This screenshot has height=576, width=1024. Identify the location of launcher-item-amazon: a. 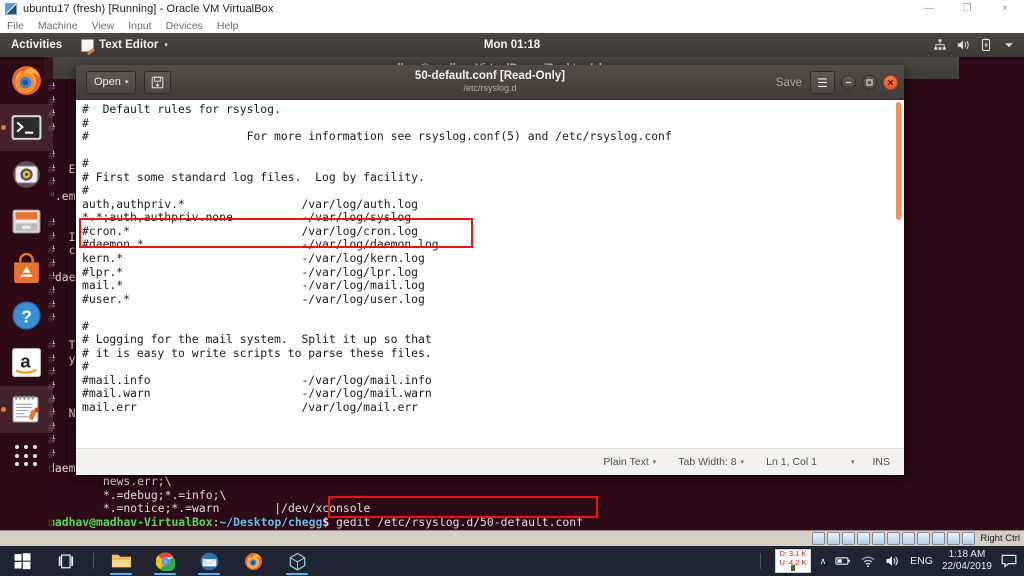
(26, 362).